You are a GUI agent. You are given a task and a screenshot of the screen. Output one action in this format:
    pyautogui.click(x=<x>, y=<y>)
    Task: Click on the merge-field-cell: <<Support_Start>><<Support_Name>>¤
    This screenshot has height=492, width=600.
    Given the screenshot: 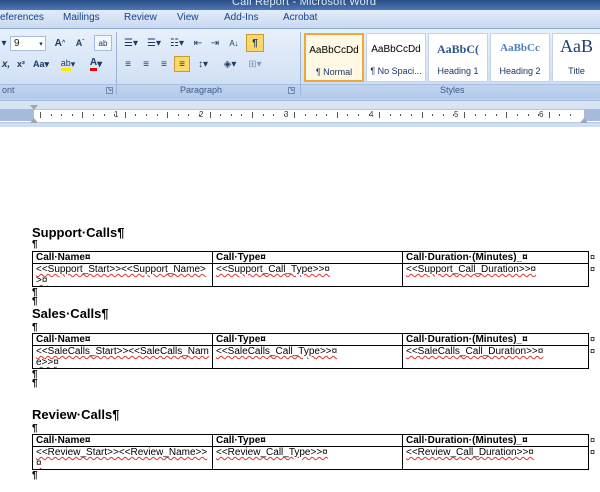 What is the action you would take?
    pyautogui.click(x=122, y=275)
    